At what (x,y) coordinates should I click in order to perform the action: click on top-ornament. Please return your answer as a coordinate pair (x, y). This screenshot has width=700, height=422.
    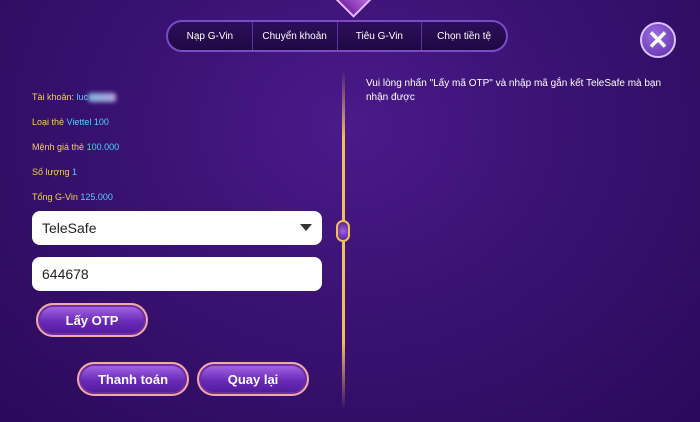
    Looking at the image, I should click on (350, 9).